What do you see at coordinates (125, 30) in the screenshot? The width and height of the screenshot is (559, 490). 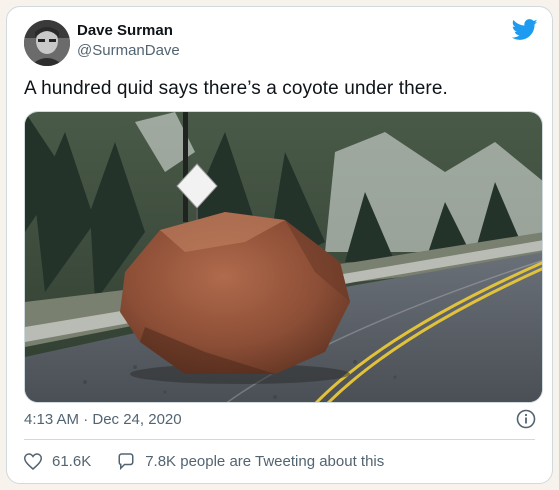 I see `author-display-name: Dave Surman` at bounding box center [125, 30].